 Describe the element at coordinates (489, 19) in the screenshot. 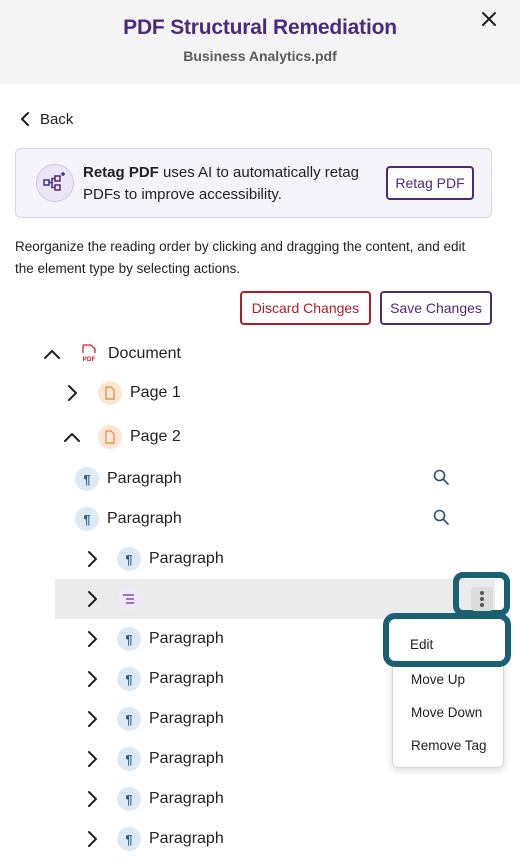

I see `close-icon` at that location.